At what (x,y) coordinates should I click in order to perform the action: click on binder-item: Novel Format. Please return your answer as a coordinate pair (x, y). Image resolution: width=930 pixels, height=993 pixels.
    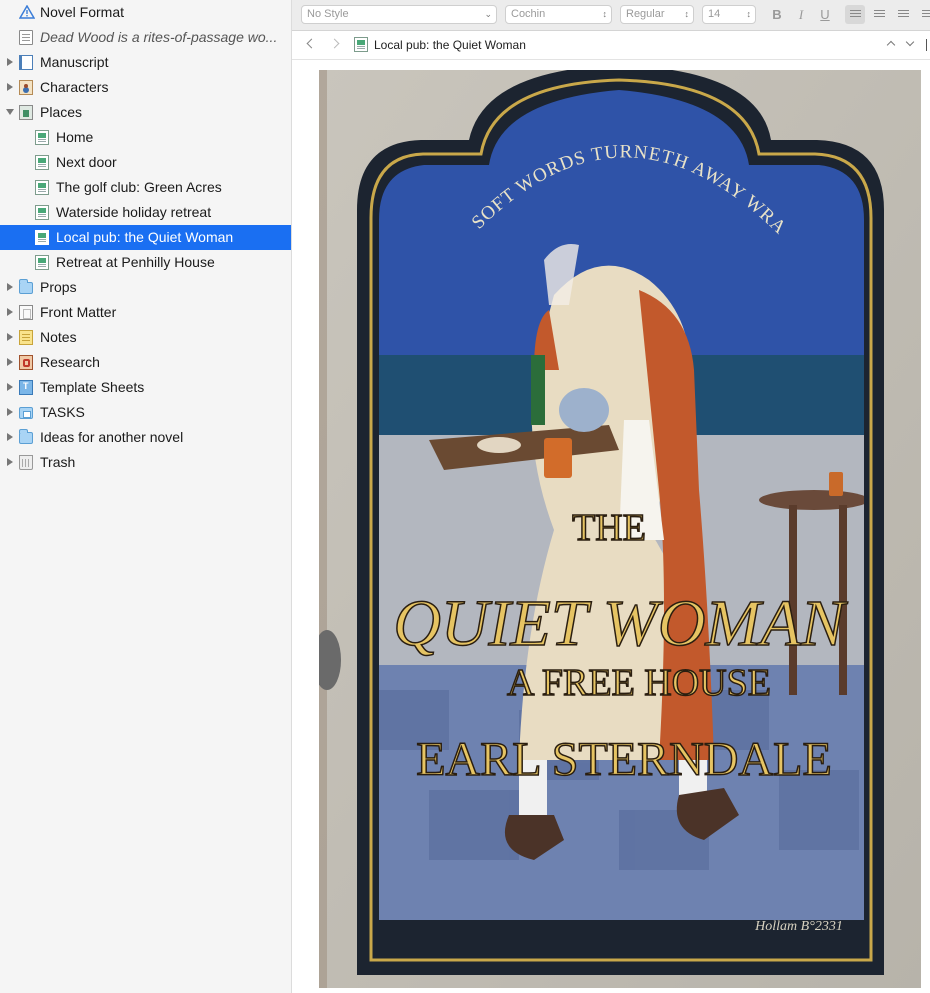
    Looking at the image, I should click on (145, 12).